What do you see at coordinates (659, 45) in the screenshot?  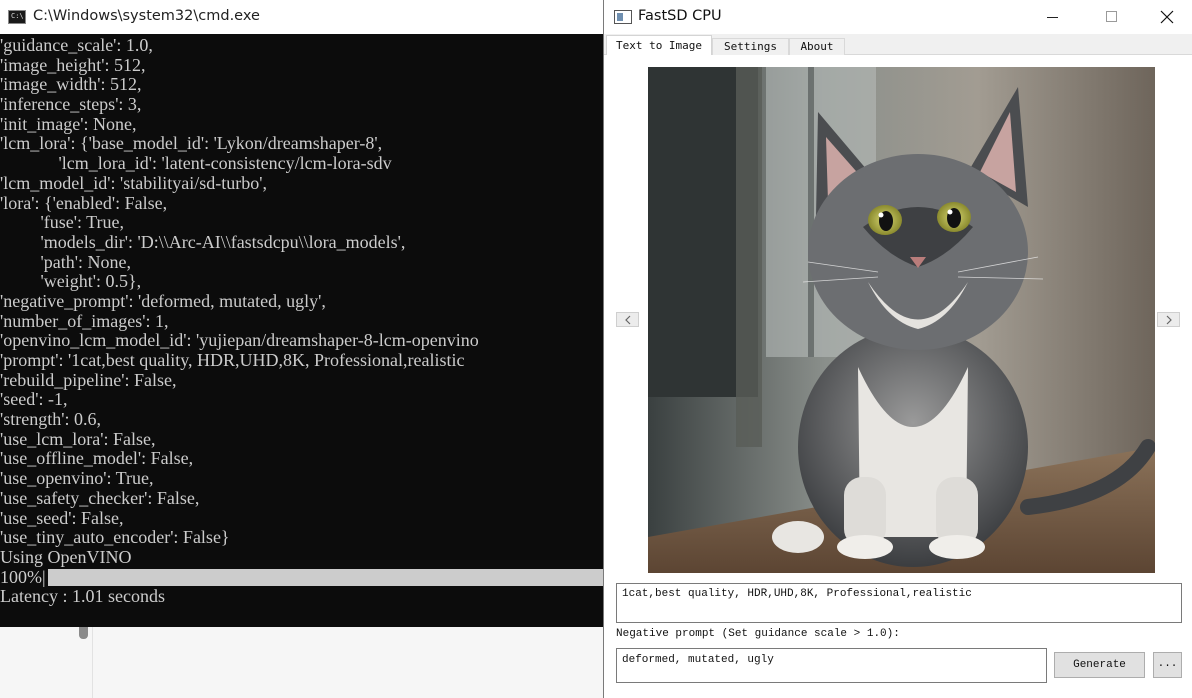 I see `tab-text-to-image: Text to Image` at bounding box center [659, 45].